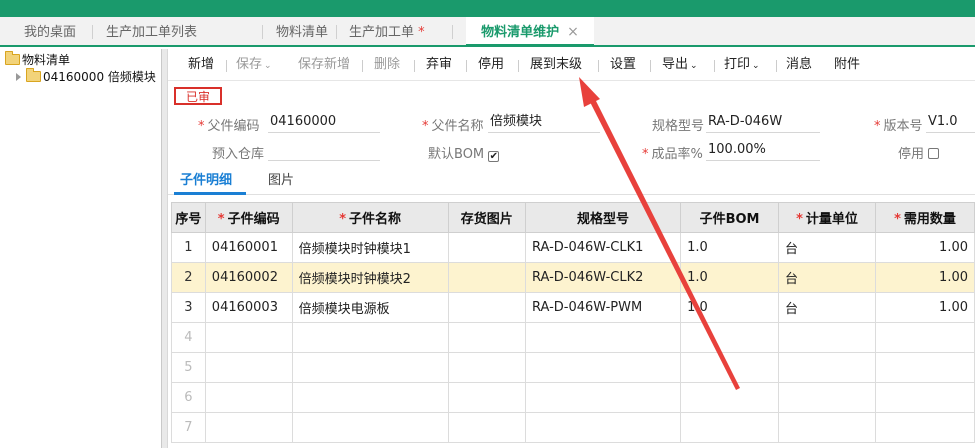  What do you see at coordinates (439, 65) in the screenshot?
I see `abandon-approval-button: 弃审` at bounding box center [439, 65].